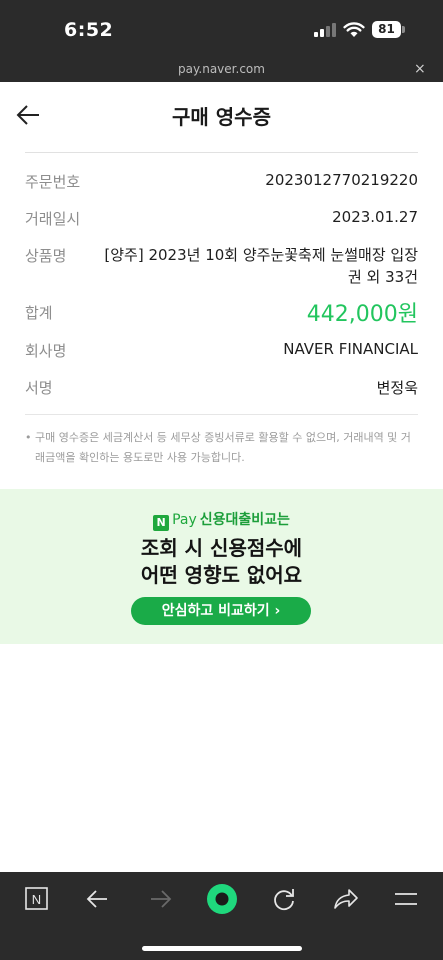 This screenshot has width=443, height=960. Describe the element at coordinates (161, 523) in the screenshot. I see `naver-n-logo: N` at that location.